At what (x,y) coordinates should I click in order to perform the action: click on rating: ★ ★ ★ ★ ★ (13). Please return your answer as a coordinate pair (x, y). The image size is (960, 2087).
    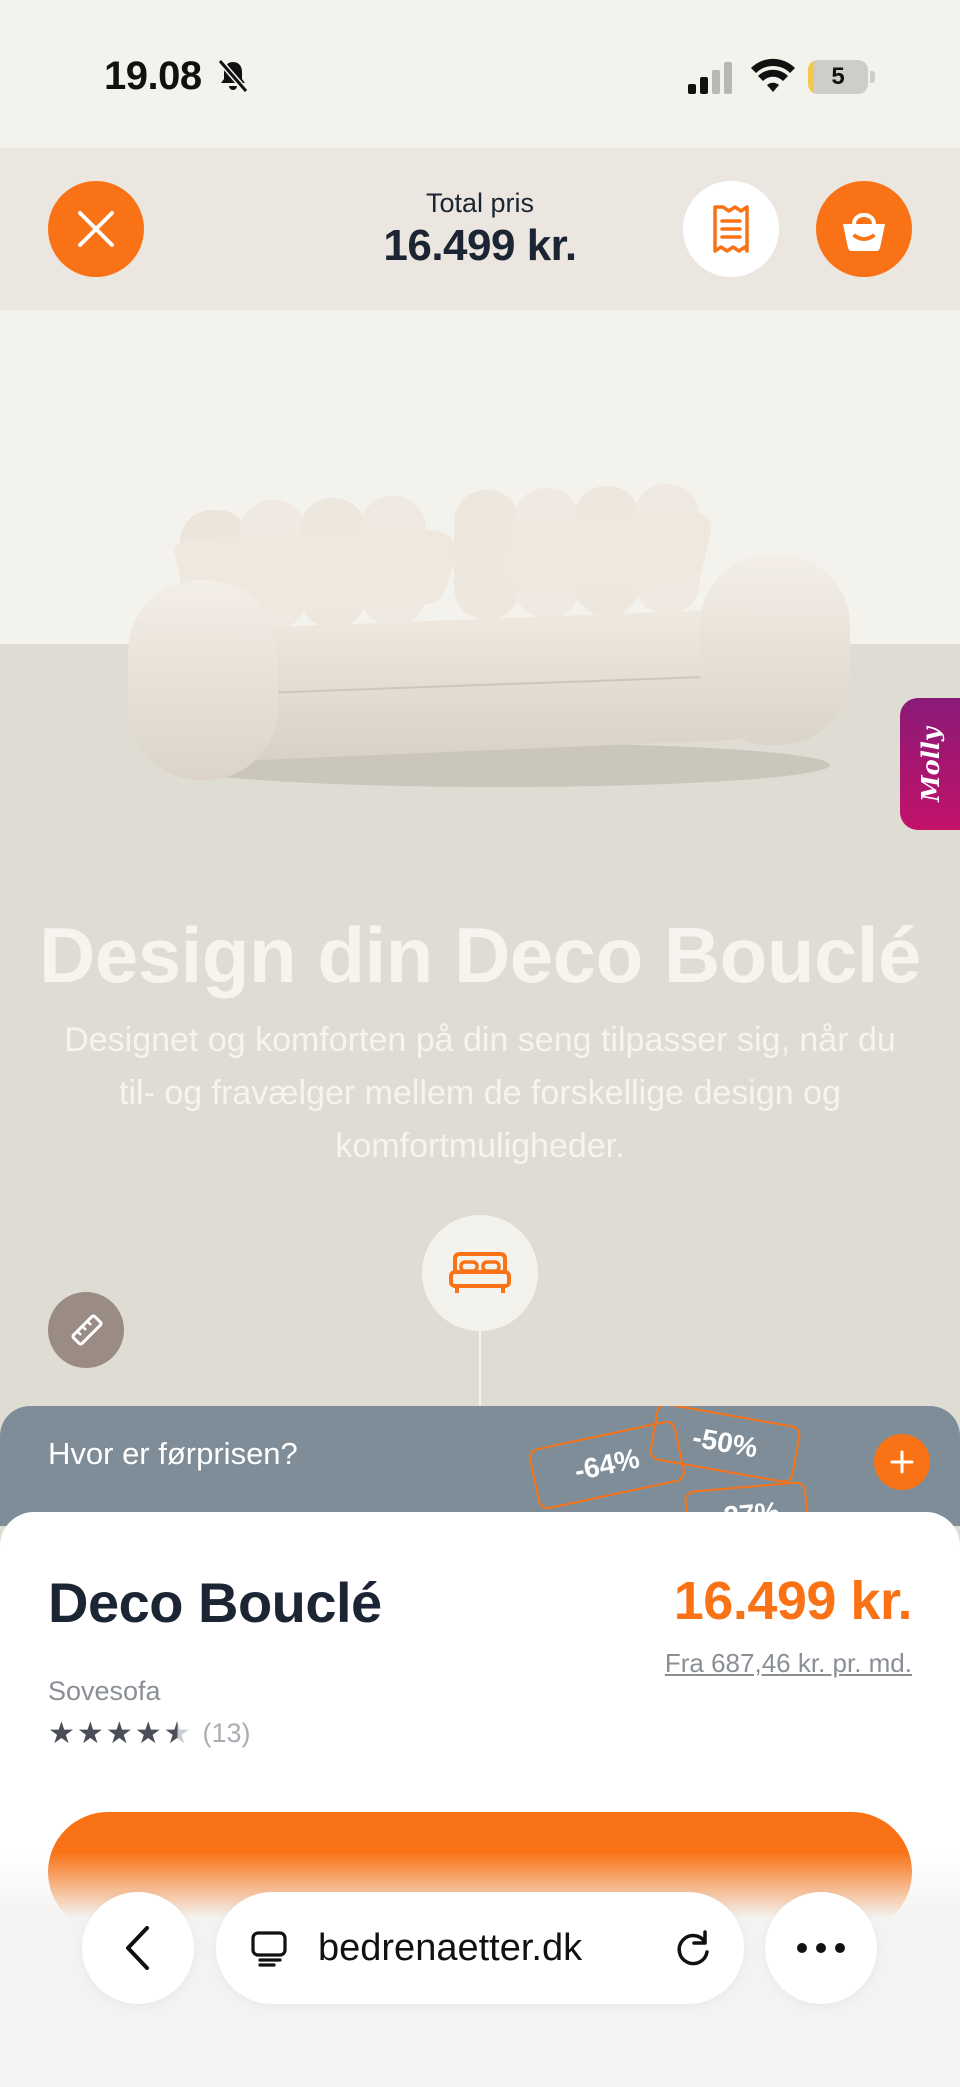
    Looking at the image, I should click on (149, 1733).